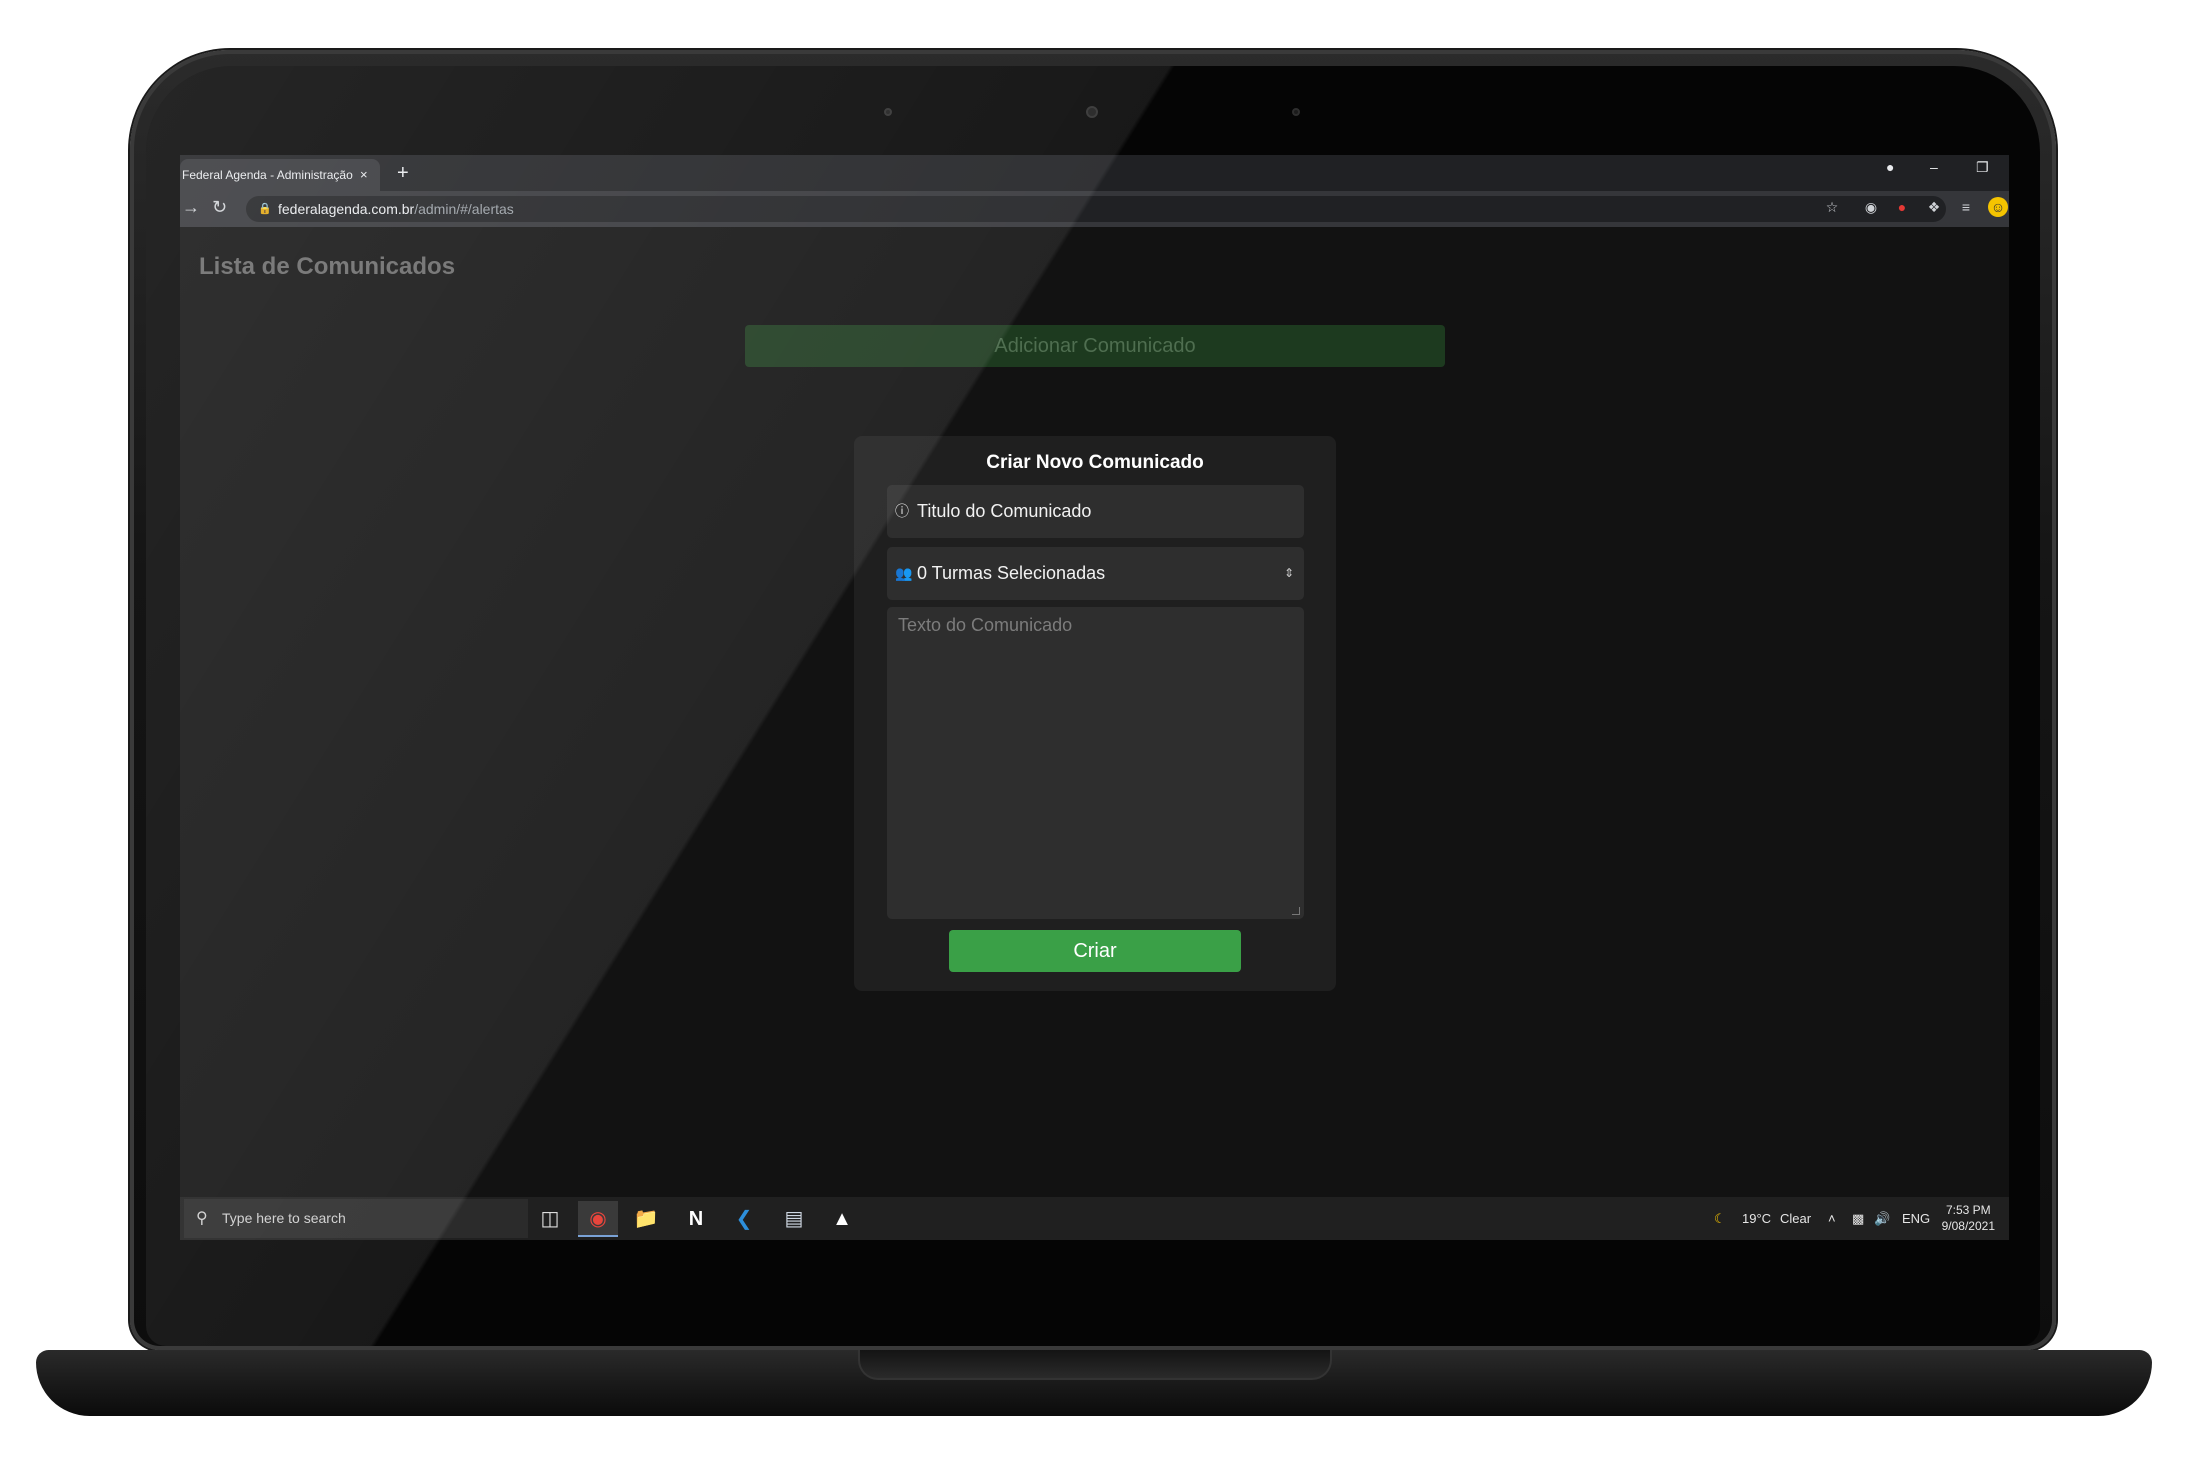 Image resolution: width=2188 pixels, height=1459 pixels. Describe the element at coordinates (1795, 1218) in the screenshot. I see `weather-desc: Clear` at that location.